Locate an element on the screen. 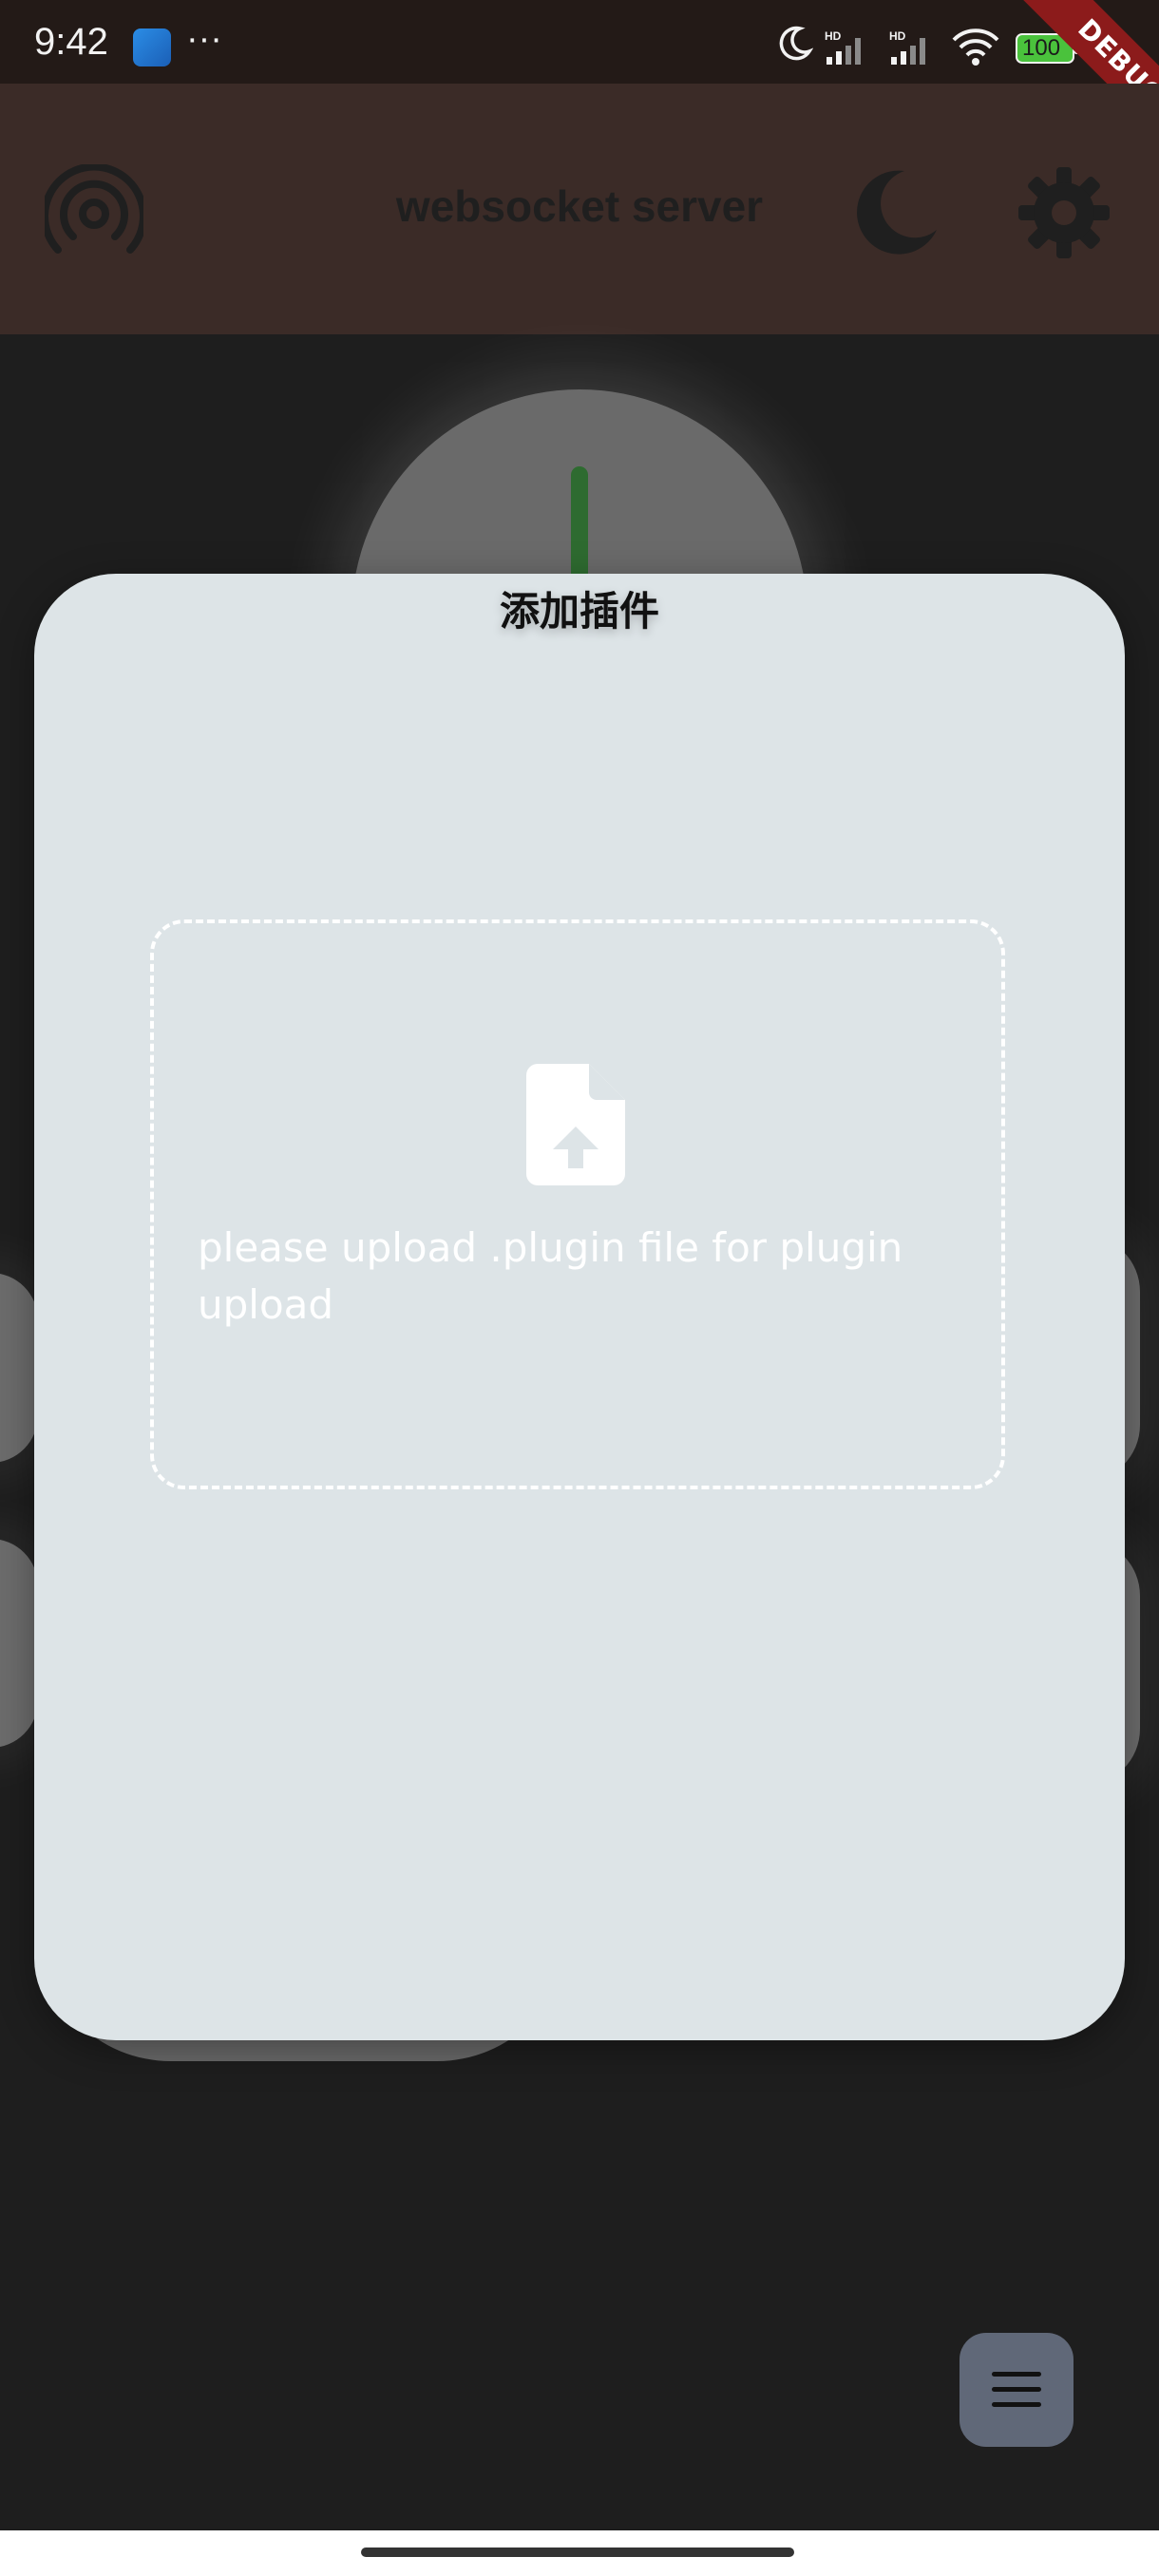  file-upload-icon is located at coordinates (575, 1124).